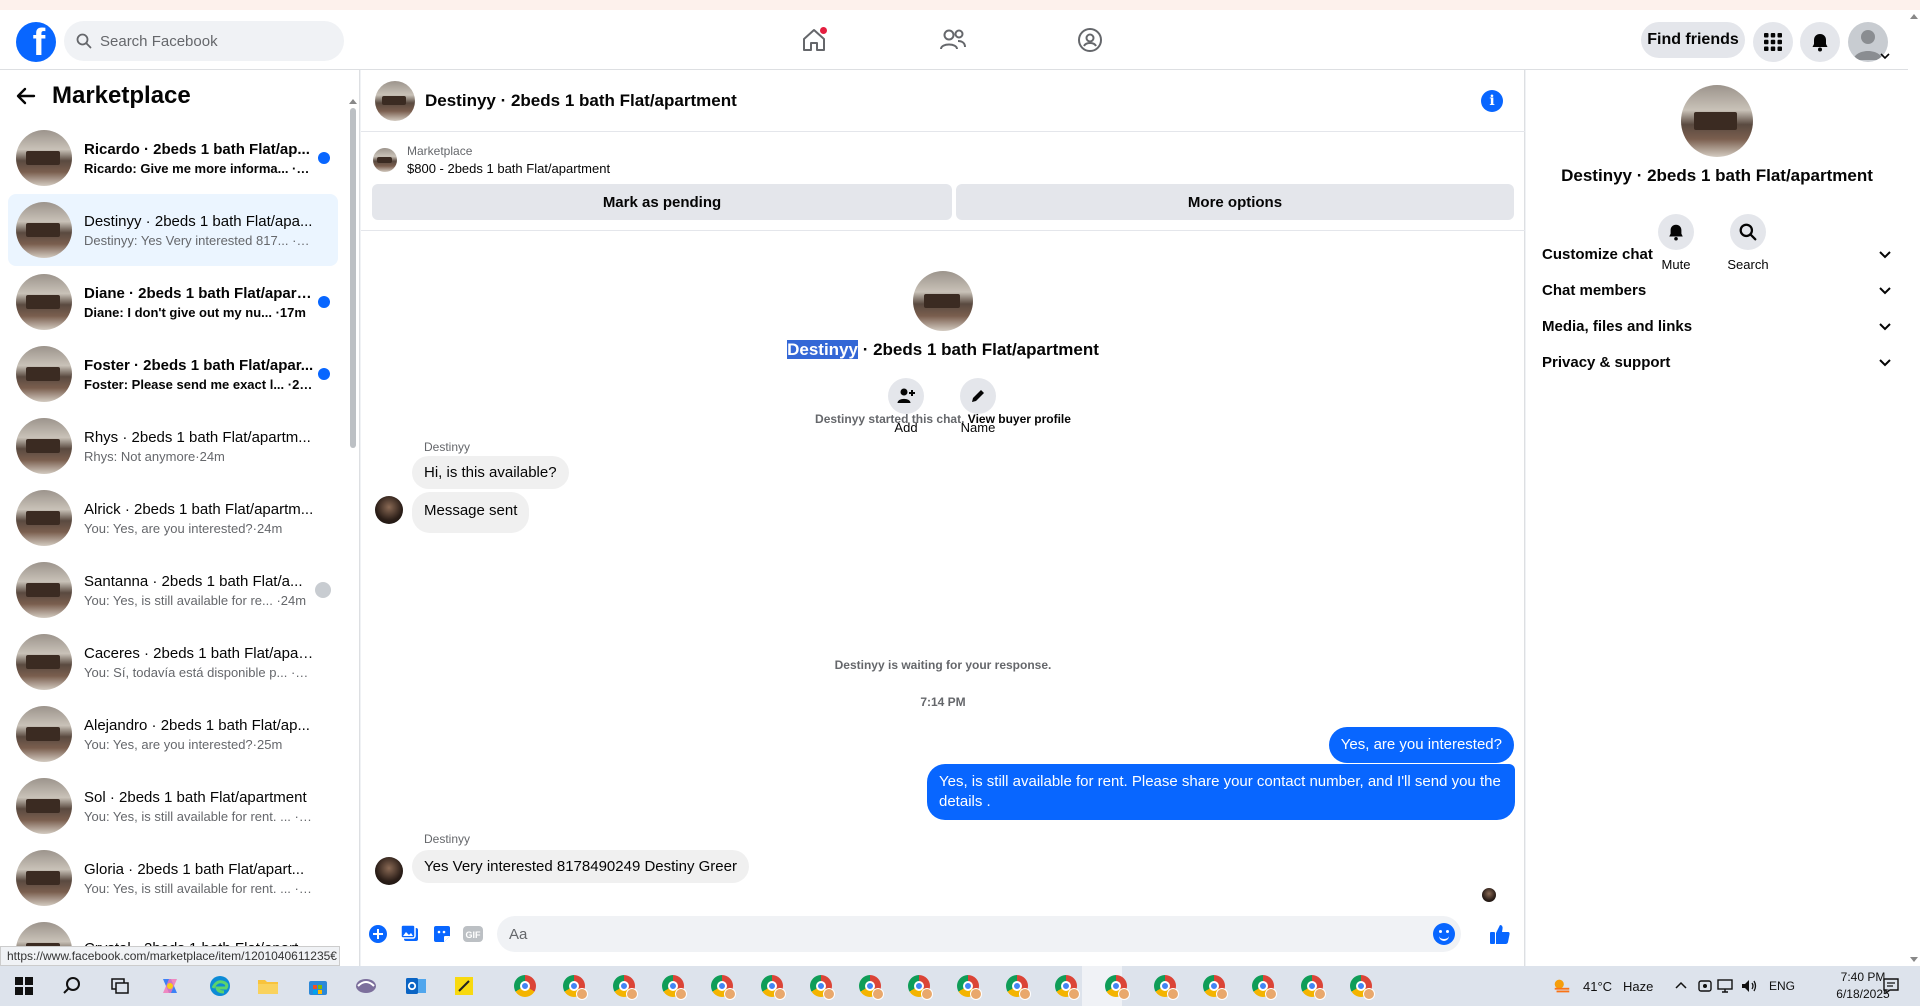 The width and height of the screenshot is (1920, 1006). What do you see at coordinates (1492, 101) in the screenshot?
I see `info-icon: i` at bounding box center [1492, 101].